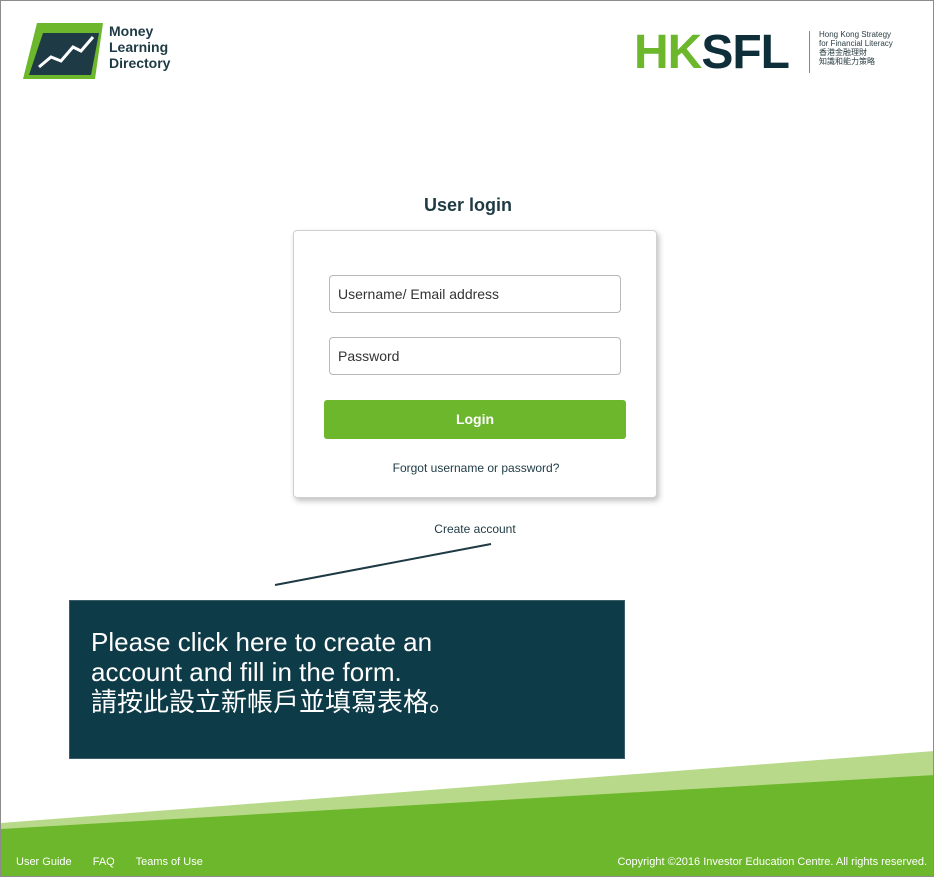  What do you see at coordinates (475, 529) in the screenshot?
I see `create-account-link: Create account` at bounding box center [475, 529].